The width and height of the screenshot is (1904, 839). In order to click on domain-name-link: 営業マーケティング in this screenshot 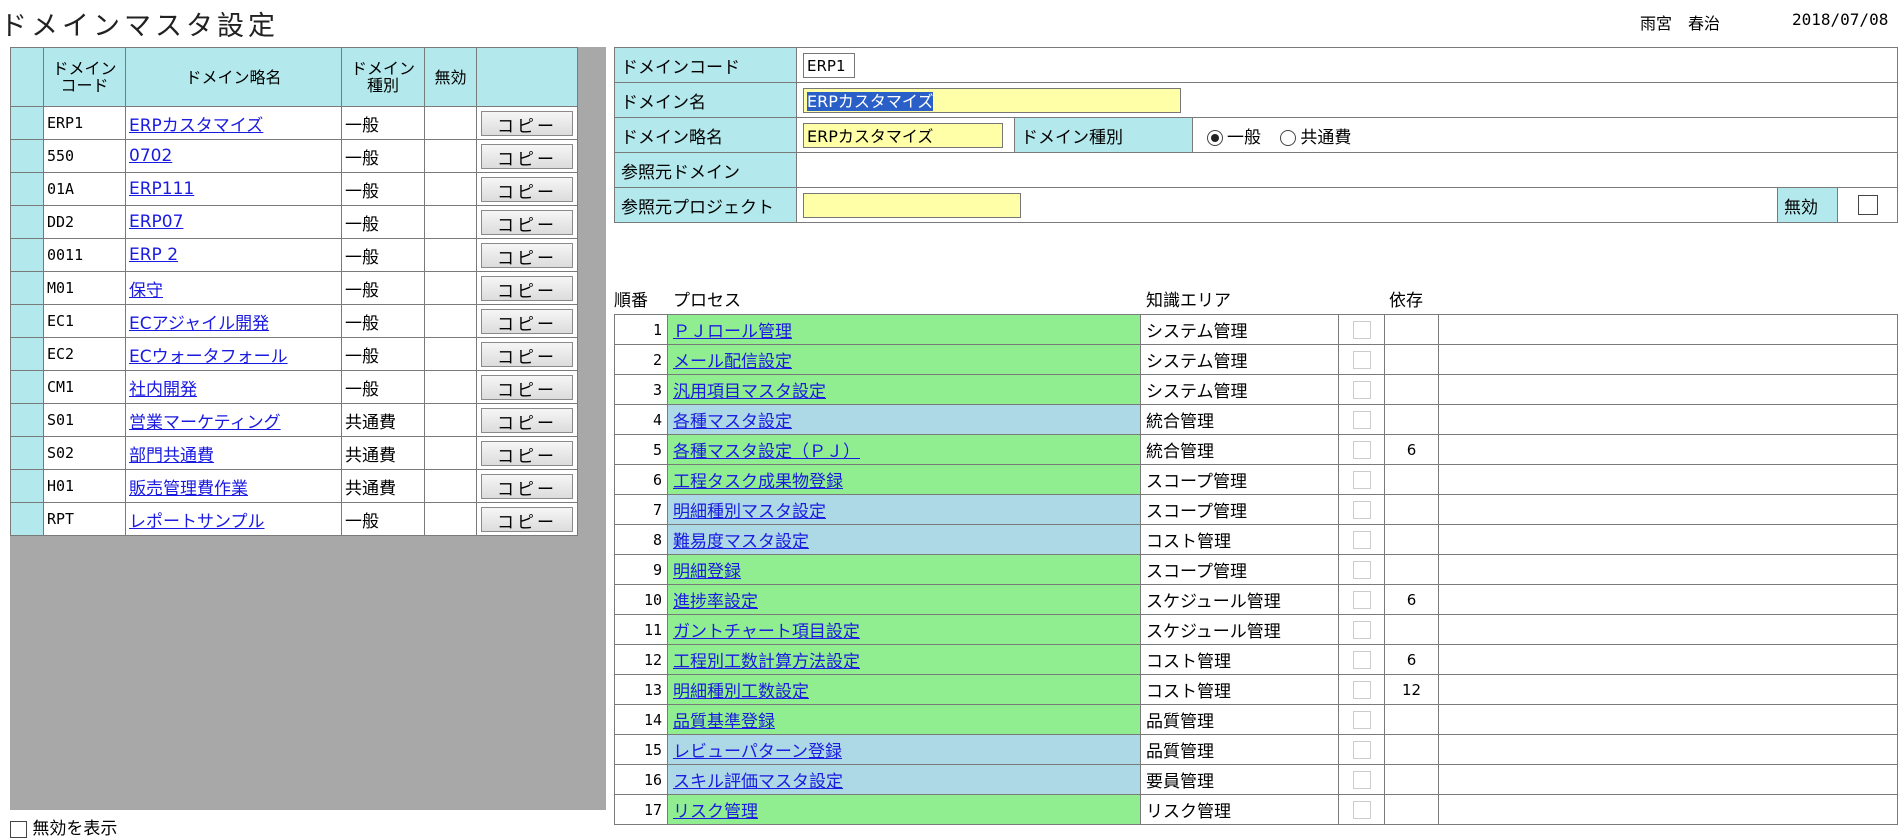, I will do `click(205, 423)`.